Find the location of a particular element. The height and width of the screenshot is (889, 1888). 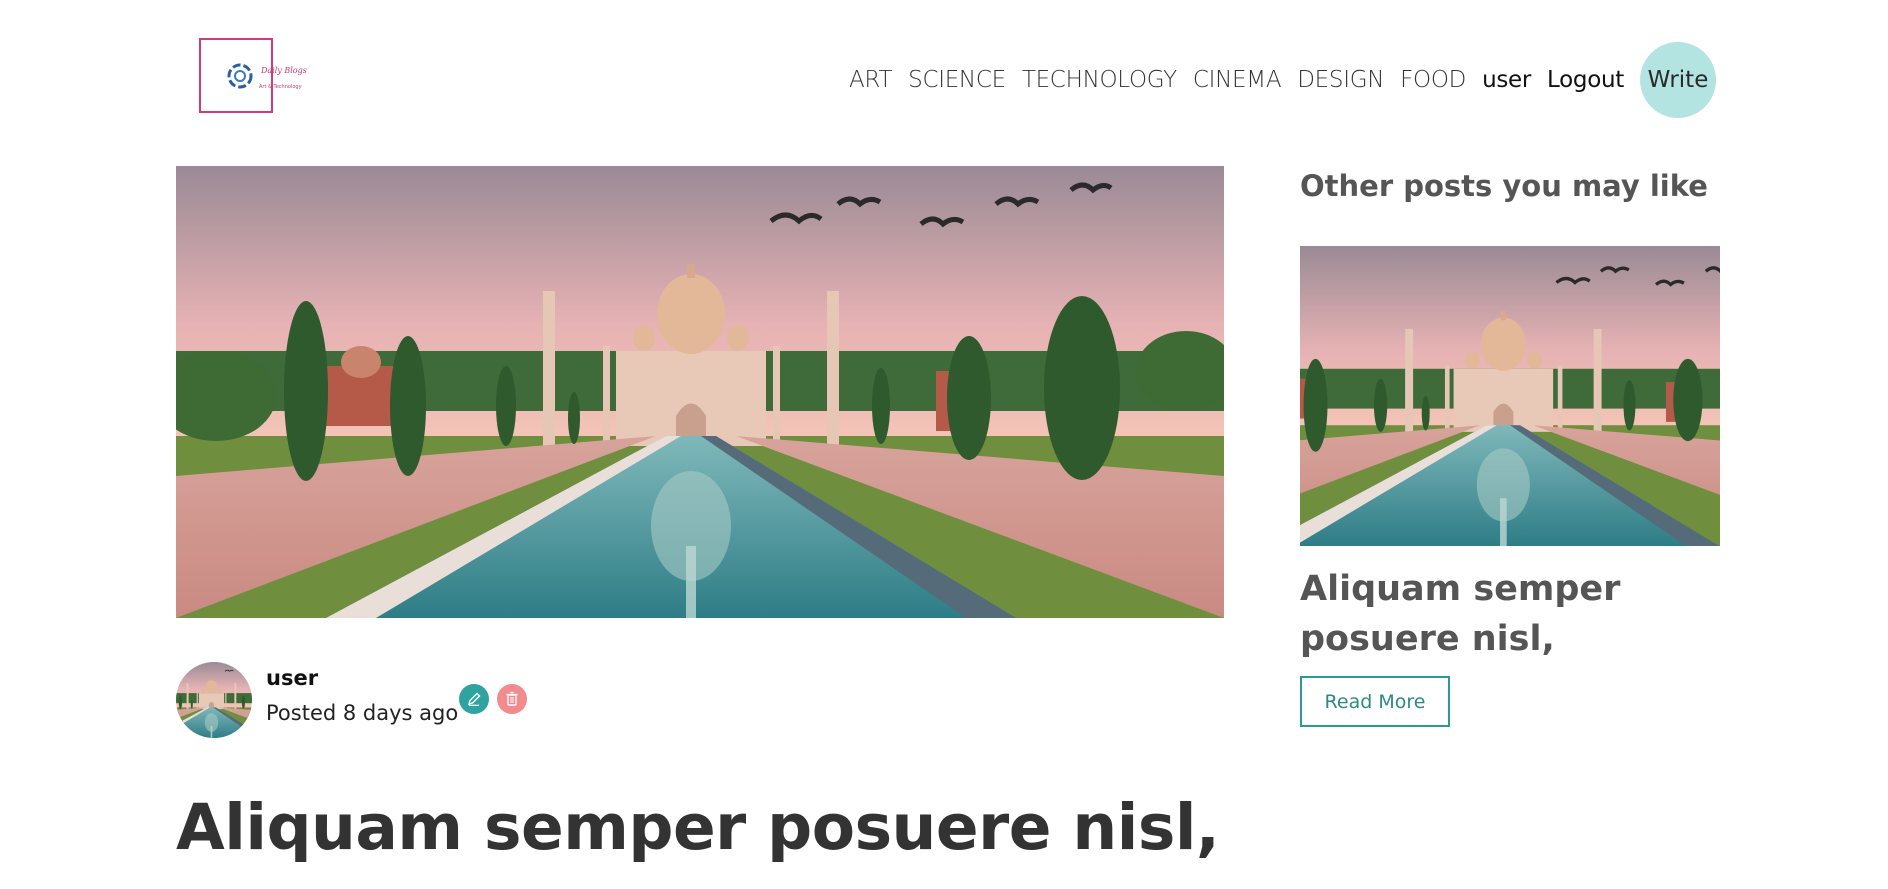

delete-post-button is located at coordinates (512, 699).